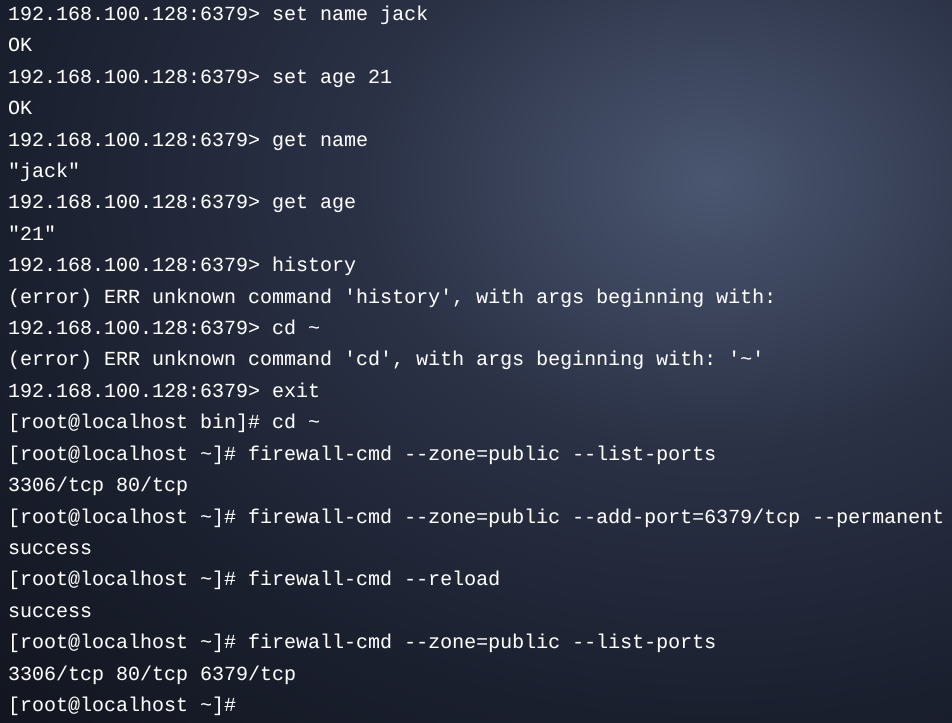 The image size is (952, 723). Describe the element at coordinates (392, 299) in the screenshot. I see `terminal-line: (error) ERR unknown command 'history', with args beginning with:` at that location.